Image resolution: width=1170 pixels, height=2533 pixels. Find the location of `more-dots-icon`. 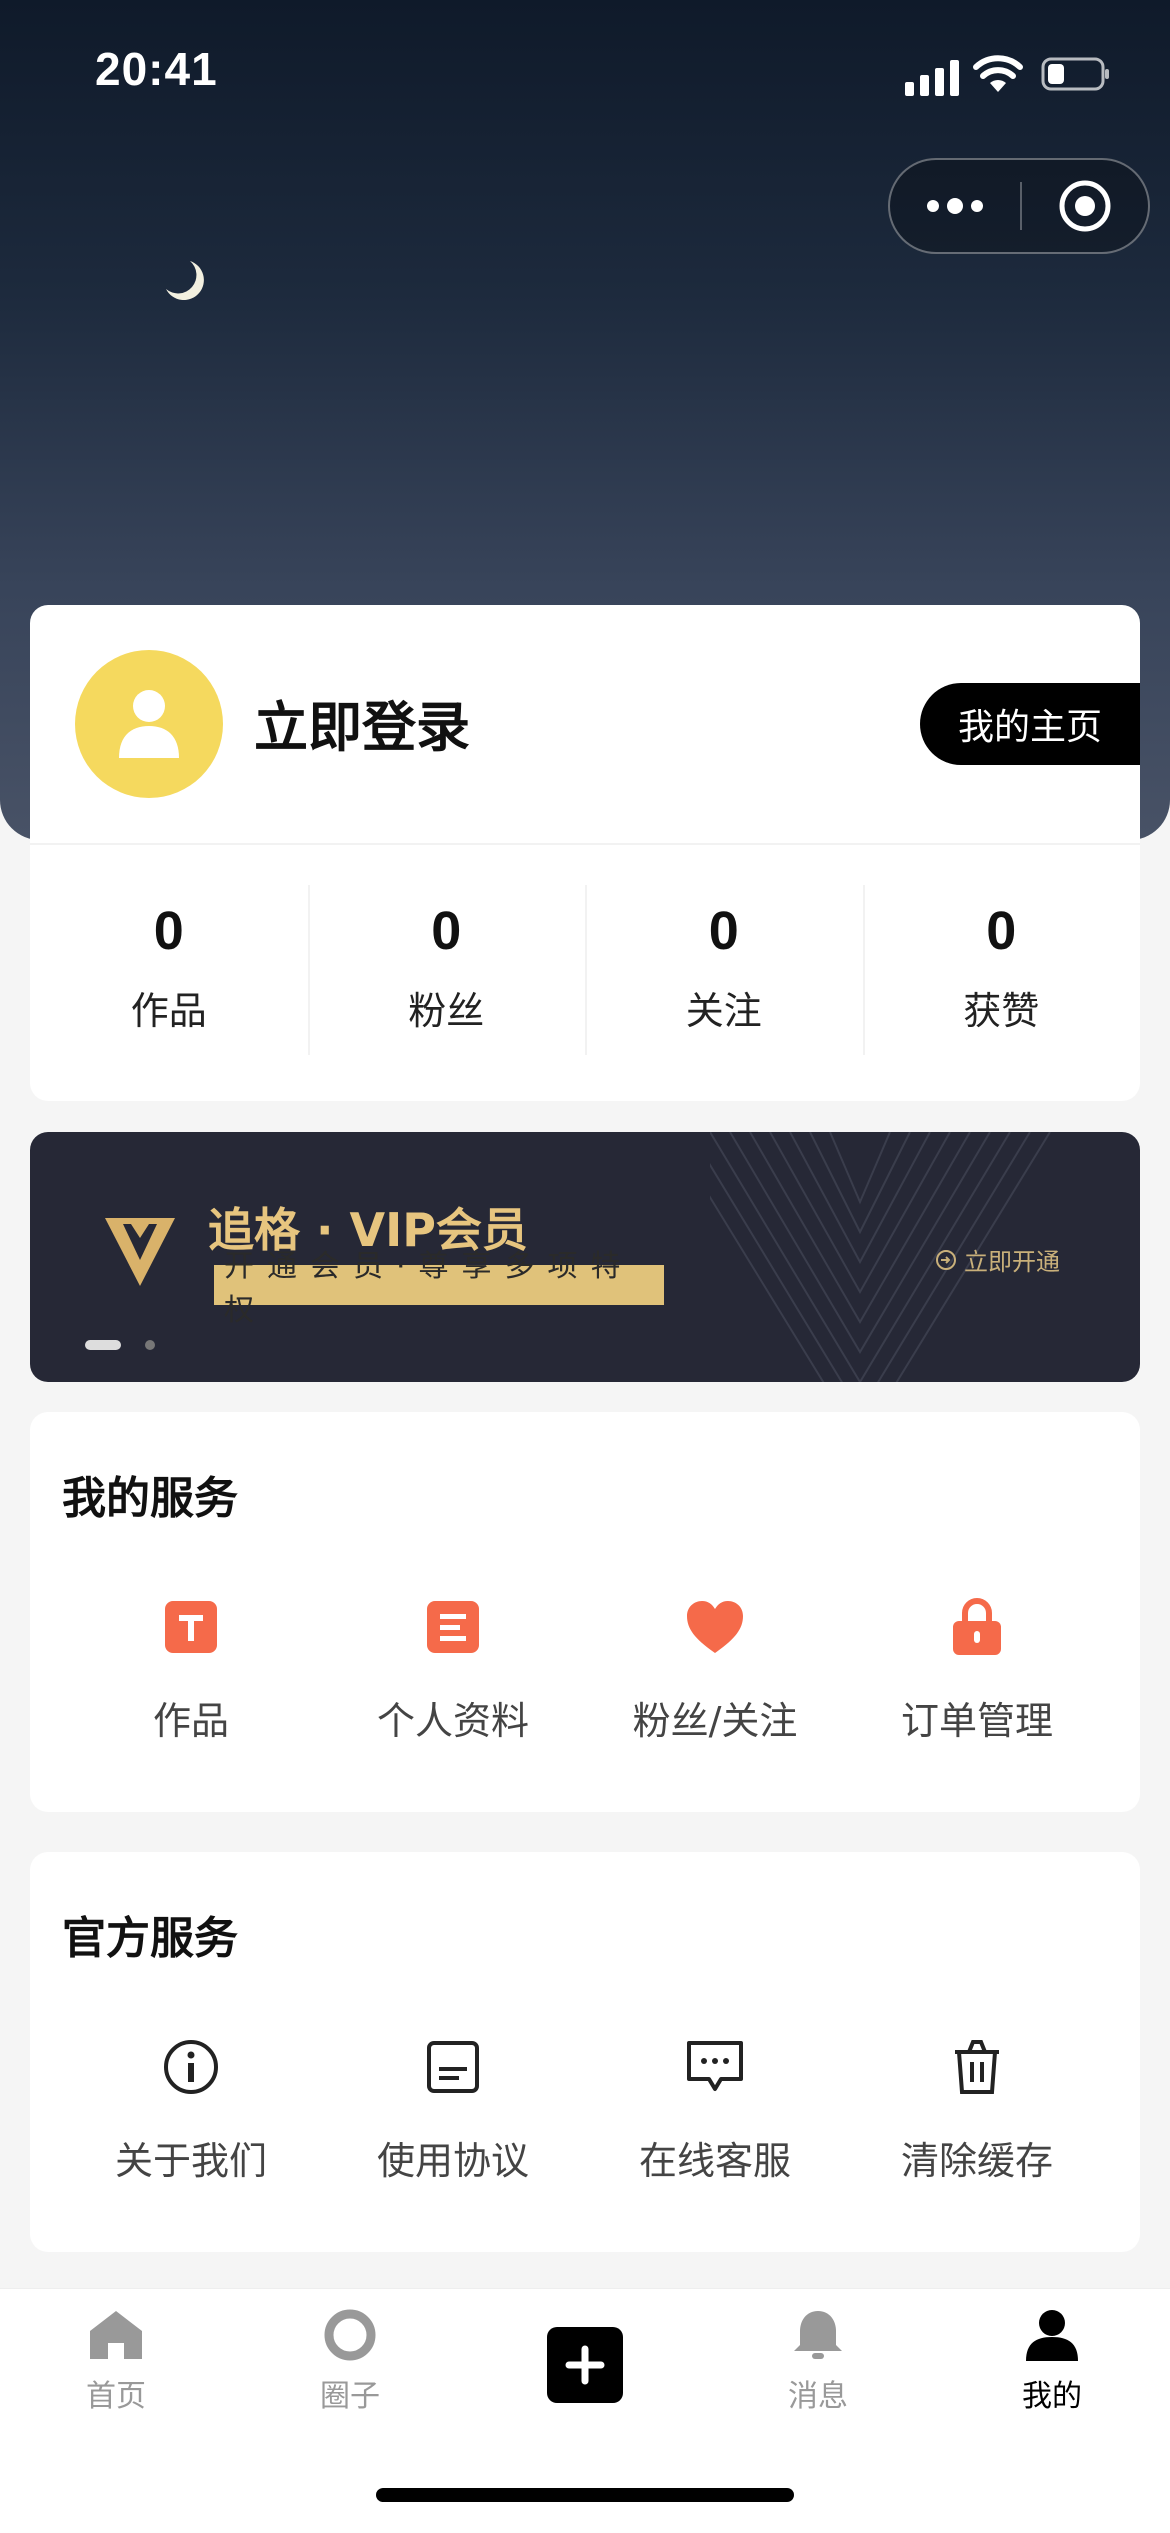

more-dots-icon is located at coordinates (955, 206).